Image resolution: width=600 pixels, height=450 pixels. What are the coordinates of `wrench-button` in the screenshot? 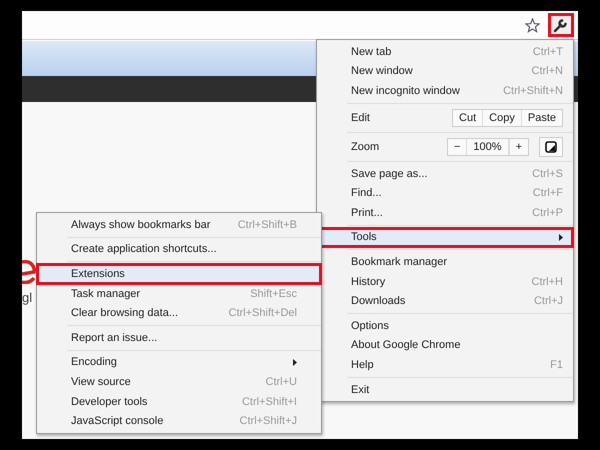 It's located at (561, 25).